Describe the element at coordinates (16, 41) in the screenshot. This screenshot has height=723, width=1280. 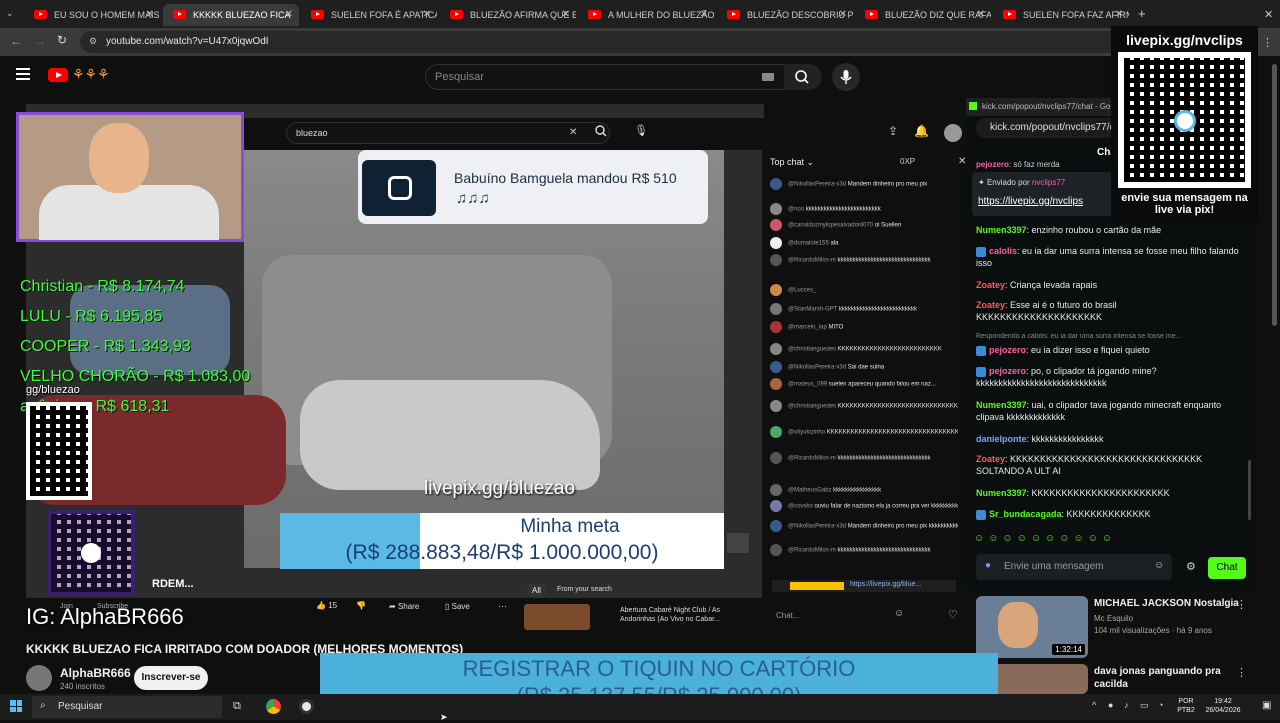
I see `back-icon: ←` at that location.